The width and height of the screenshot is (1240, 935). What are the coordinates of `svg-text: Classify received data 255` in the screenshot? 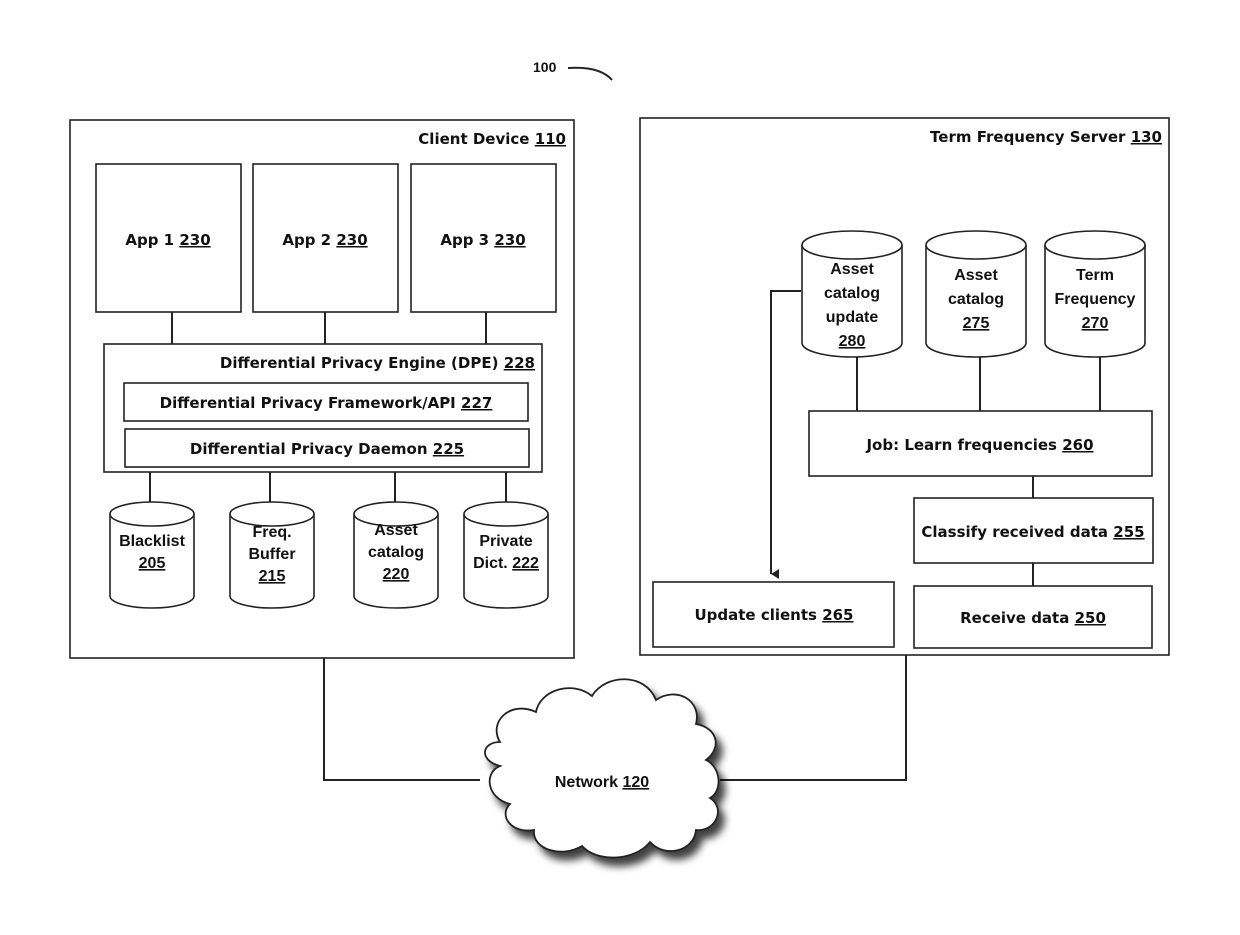 It's located at (1032, 532).